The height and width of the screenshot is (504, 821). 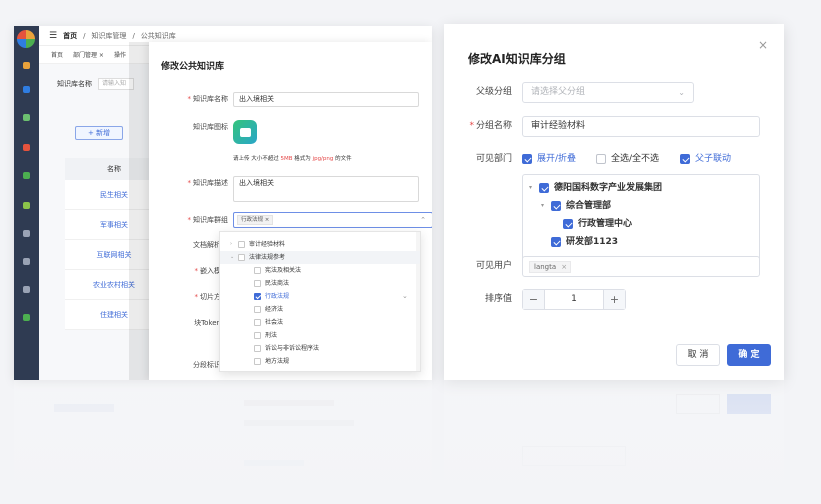 I want to click on group-tag: 行政法规 ×, so click(x=255, y=220).